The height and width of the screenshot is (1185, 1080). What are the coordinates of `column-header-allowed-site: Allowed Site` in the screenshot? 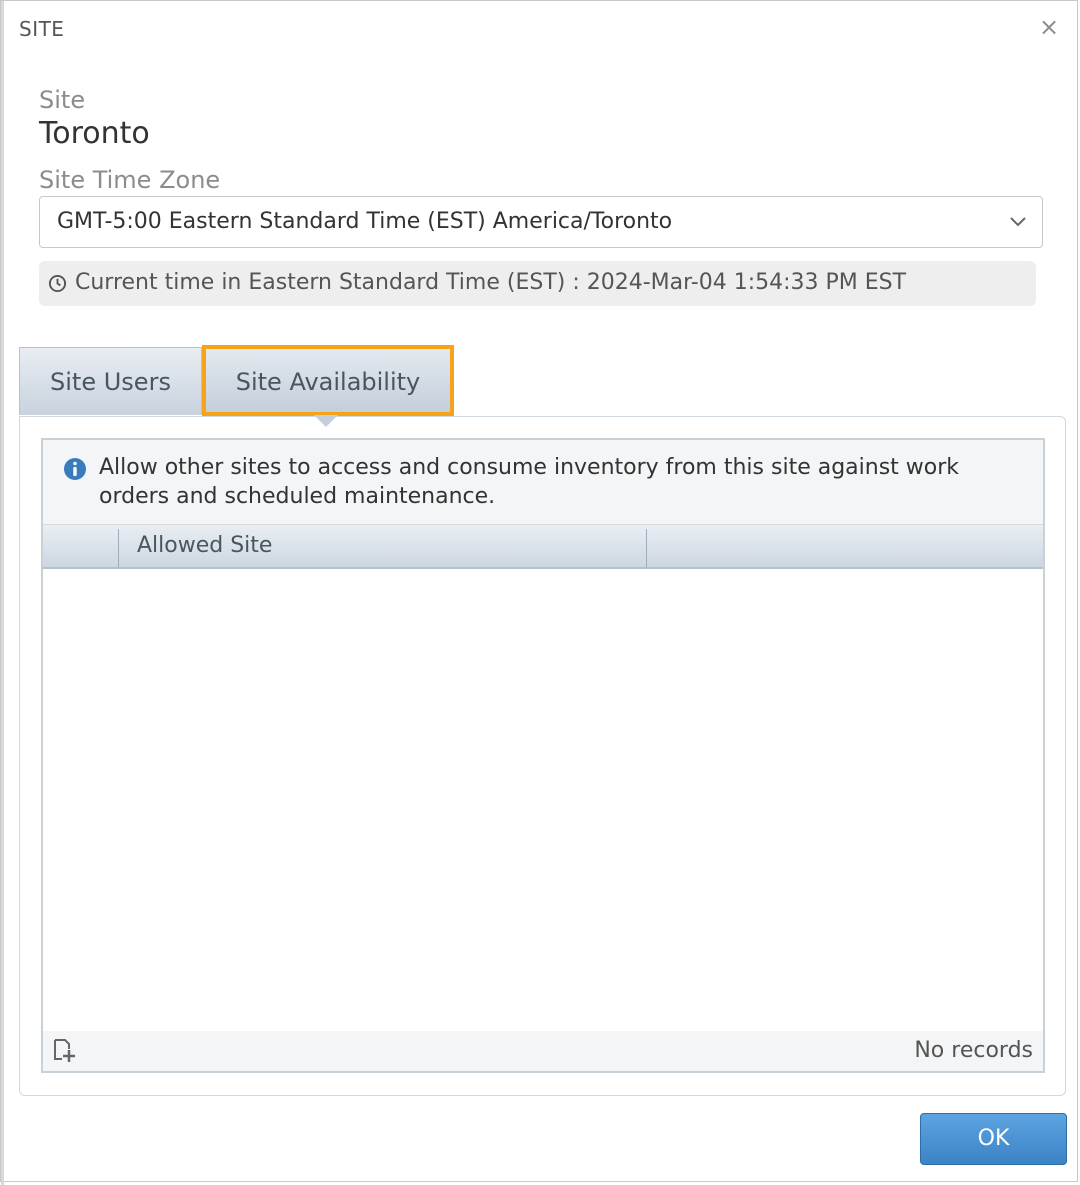 It's located at (204, 545).